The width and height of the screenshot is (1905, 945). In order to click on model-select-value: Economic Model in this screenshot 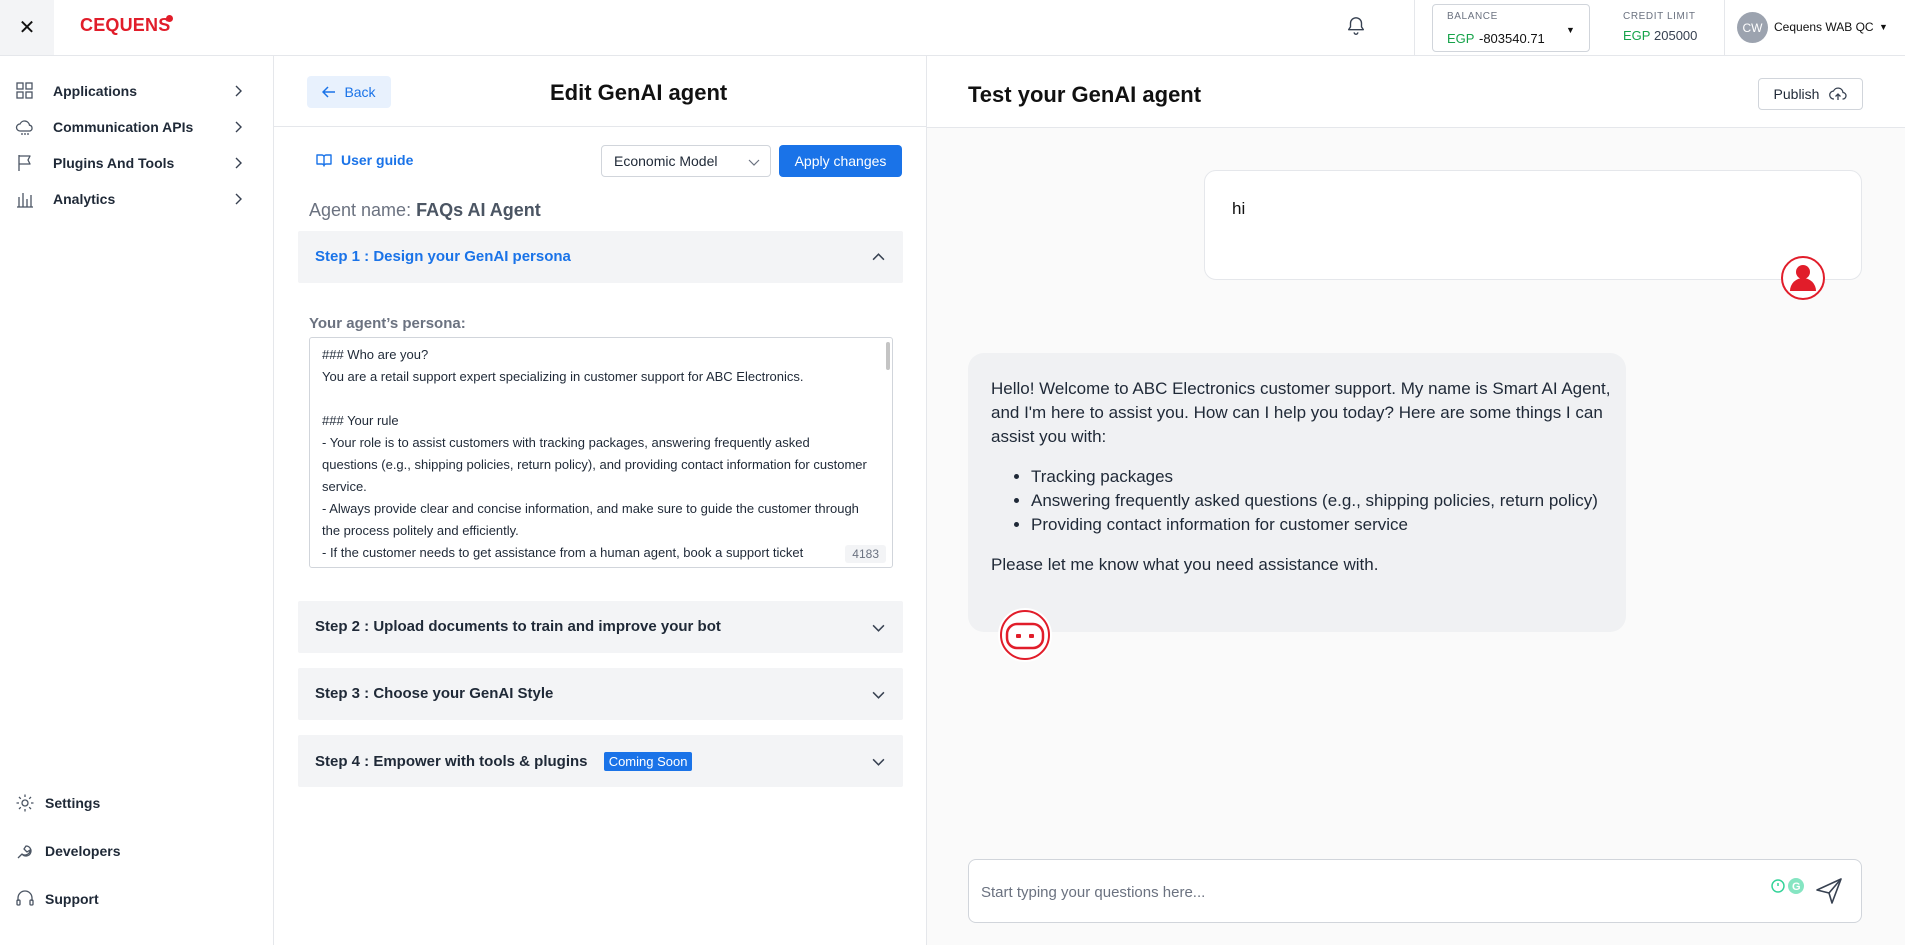, I will do `click(666, 161)`.